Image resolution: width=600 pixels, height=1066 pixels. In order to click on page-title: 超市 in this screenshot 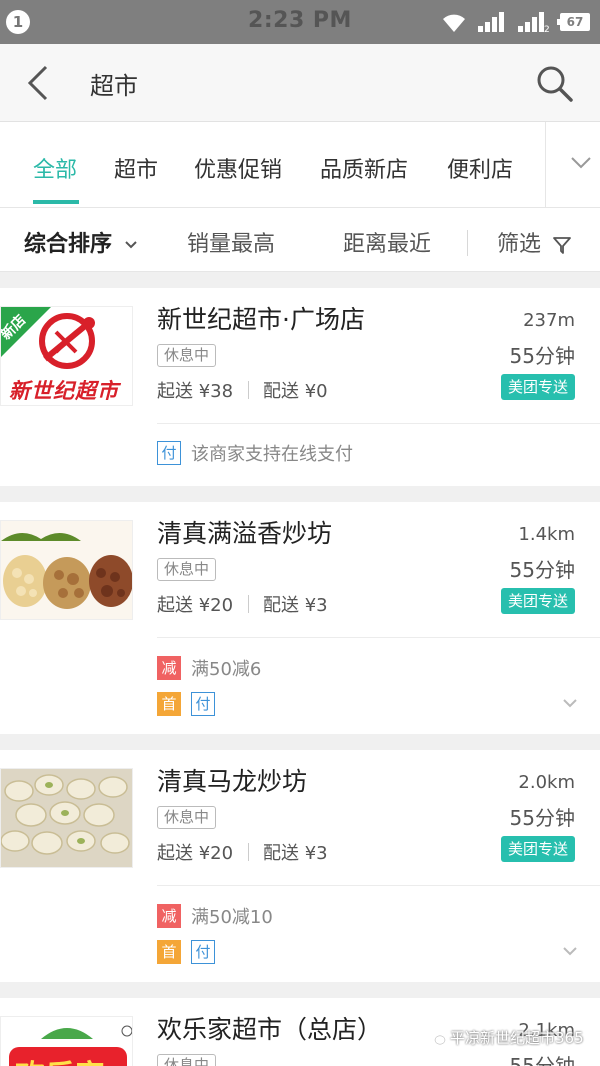, I will do `click(114, 86)`.